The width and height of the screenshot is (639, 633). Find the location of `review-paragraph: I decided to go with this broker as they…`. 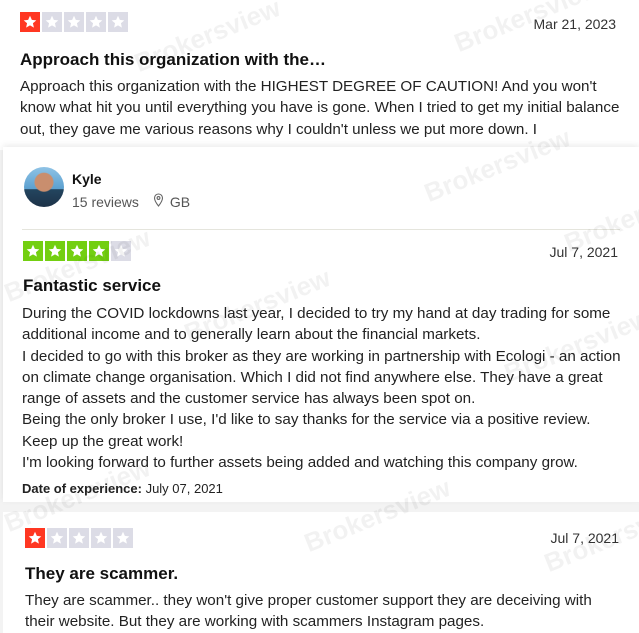

review-paragraph: I decided to go with this broker as they… is located at coordinates (321, 377).